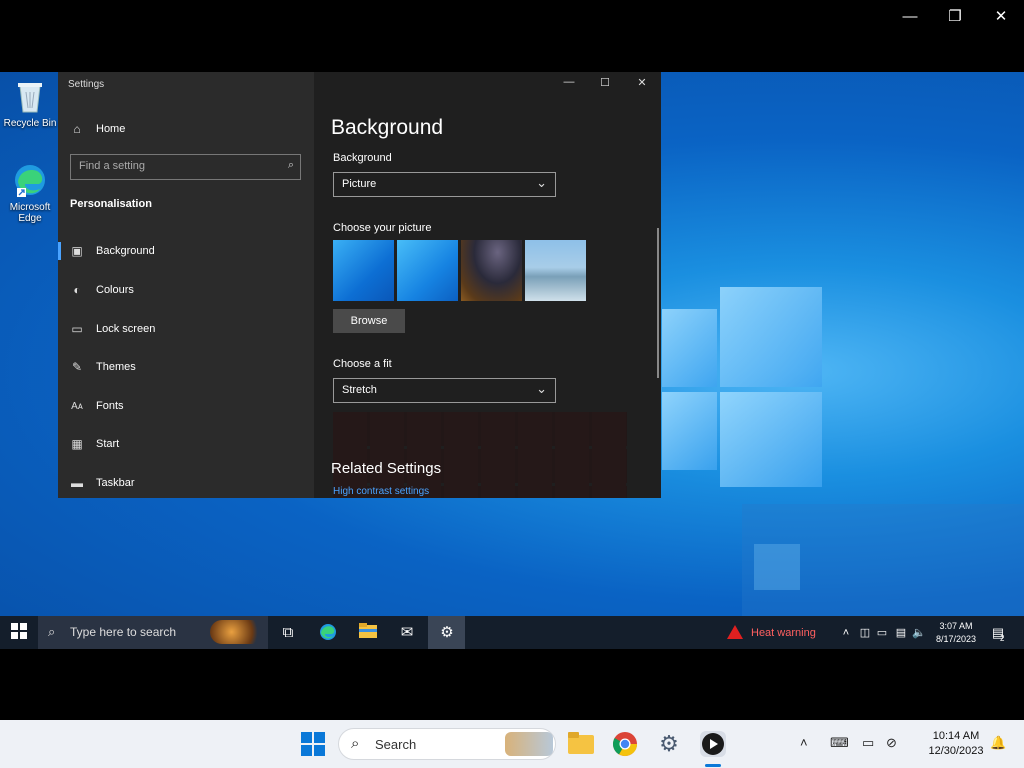 The width and height of the screenshot is (1024, 768). I want to click on clock-time: 10:14 AM, so click(956, 736).